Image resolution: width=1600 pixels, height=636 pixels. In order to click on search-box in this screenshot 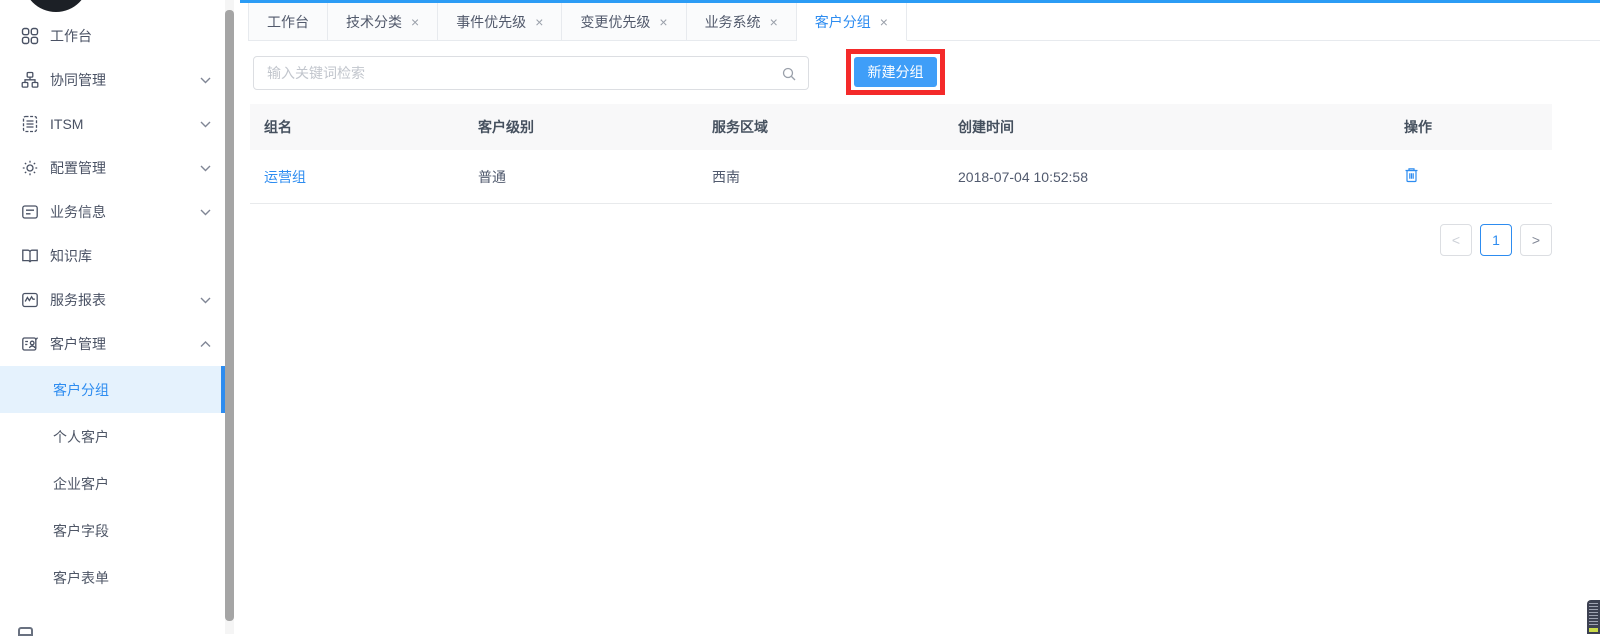, I will do `click(531, 73)`.